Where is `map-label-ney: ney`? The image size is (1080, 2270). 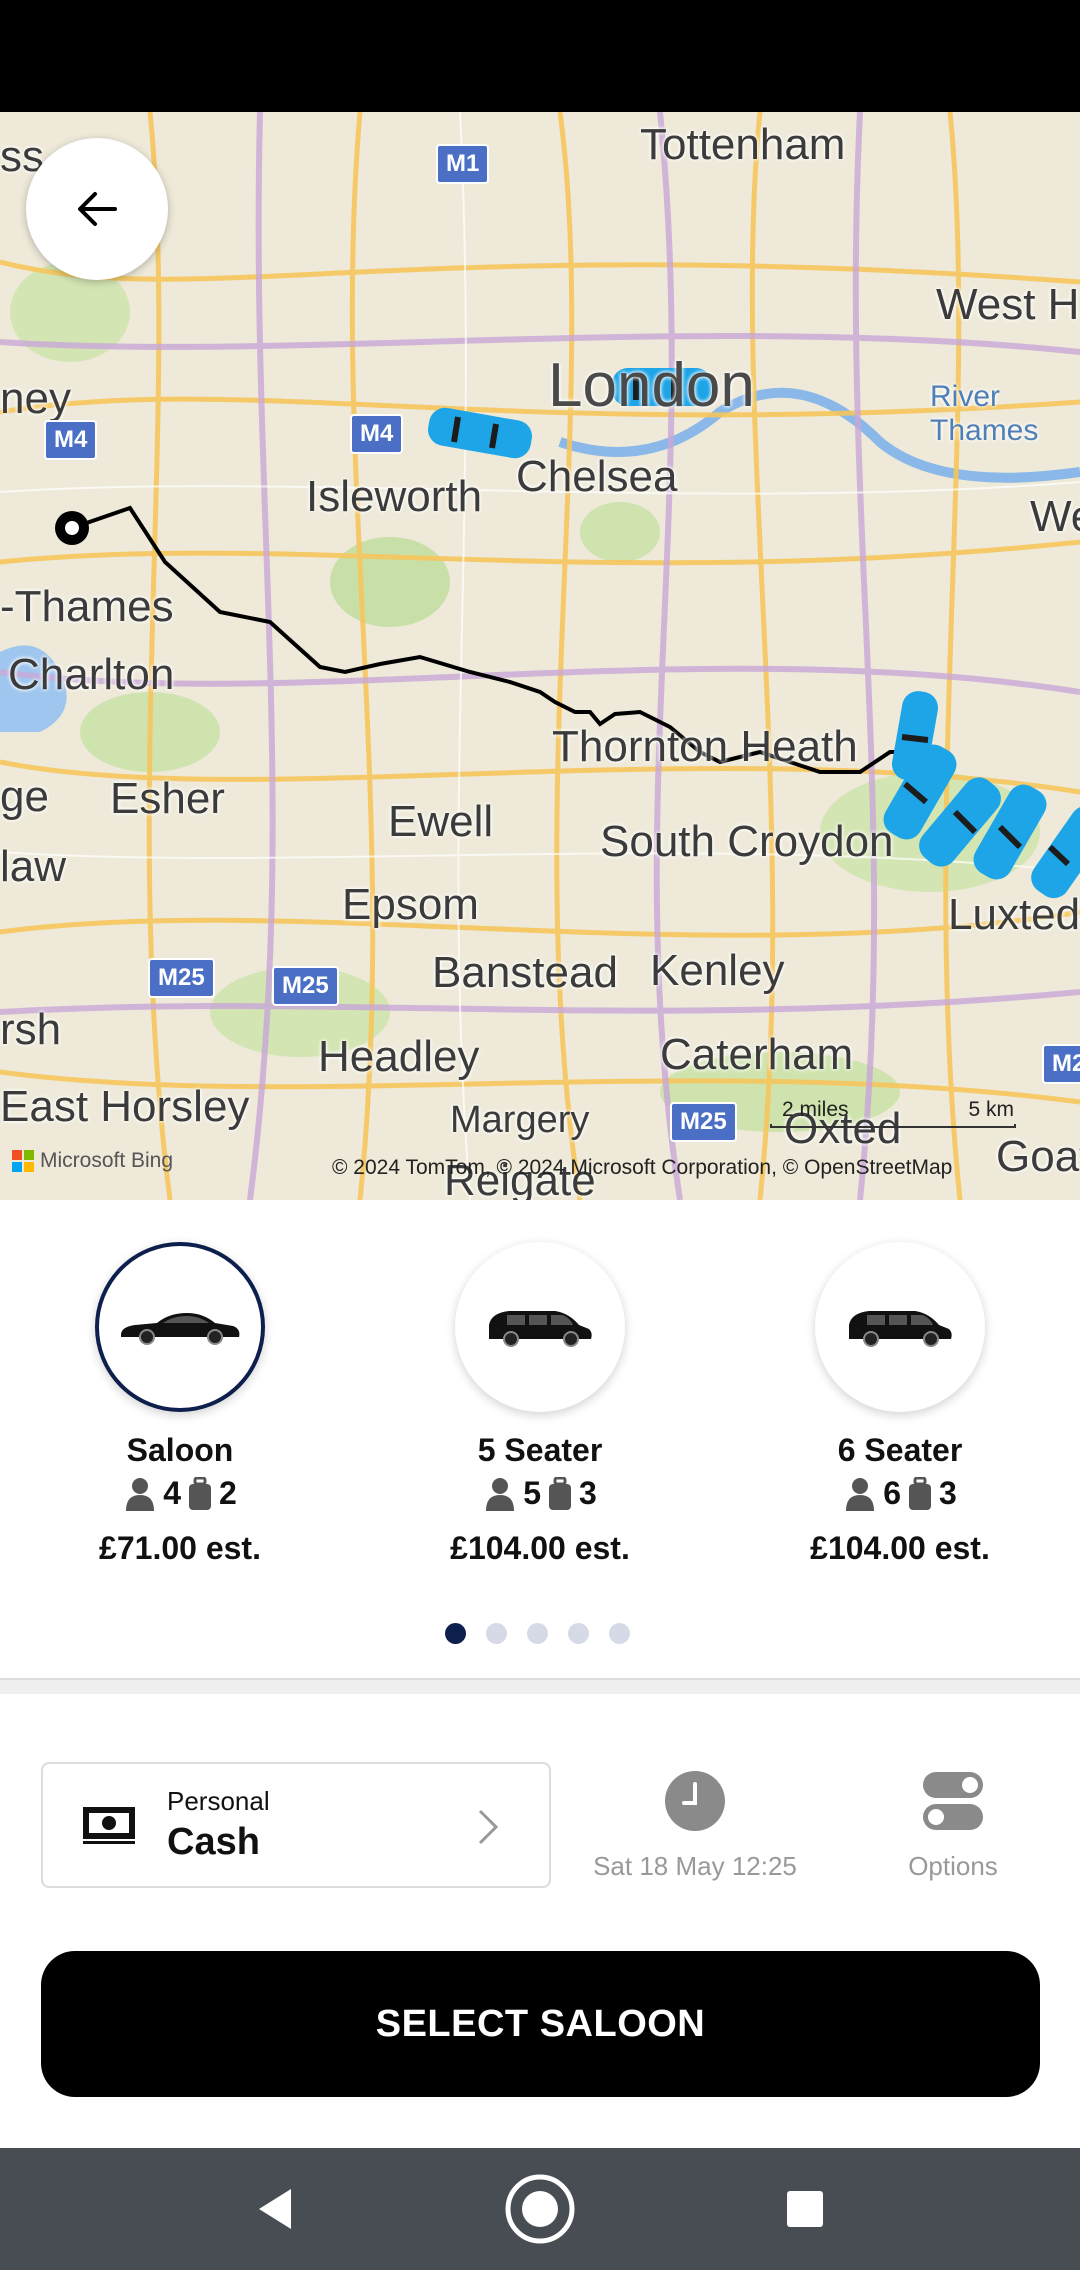 map-label-ney: ney is located at coordinates (35, 398).